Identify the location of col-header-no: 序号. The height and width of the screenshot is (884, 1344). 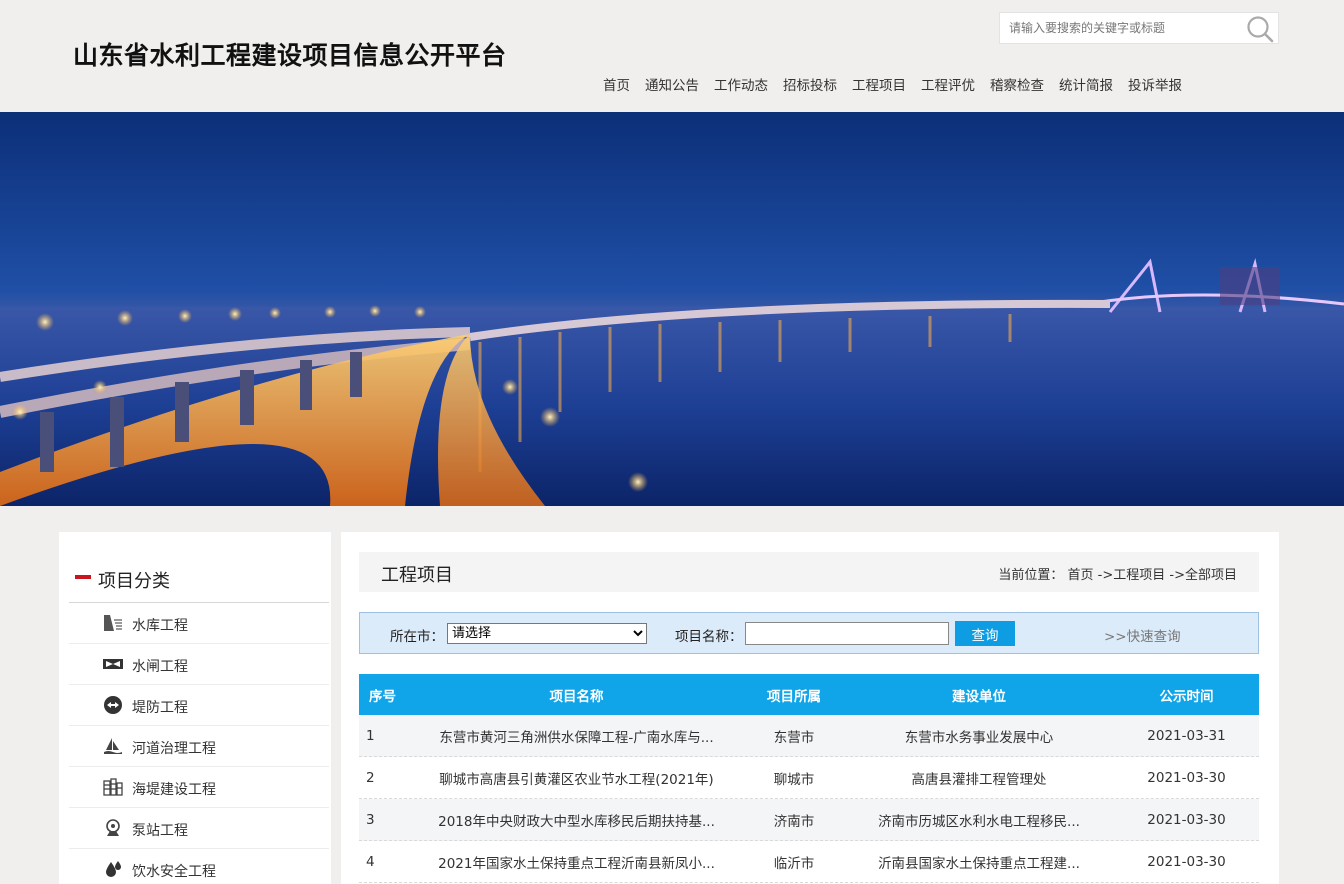
(382, 696).